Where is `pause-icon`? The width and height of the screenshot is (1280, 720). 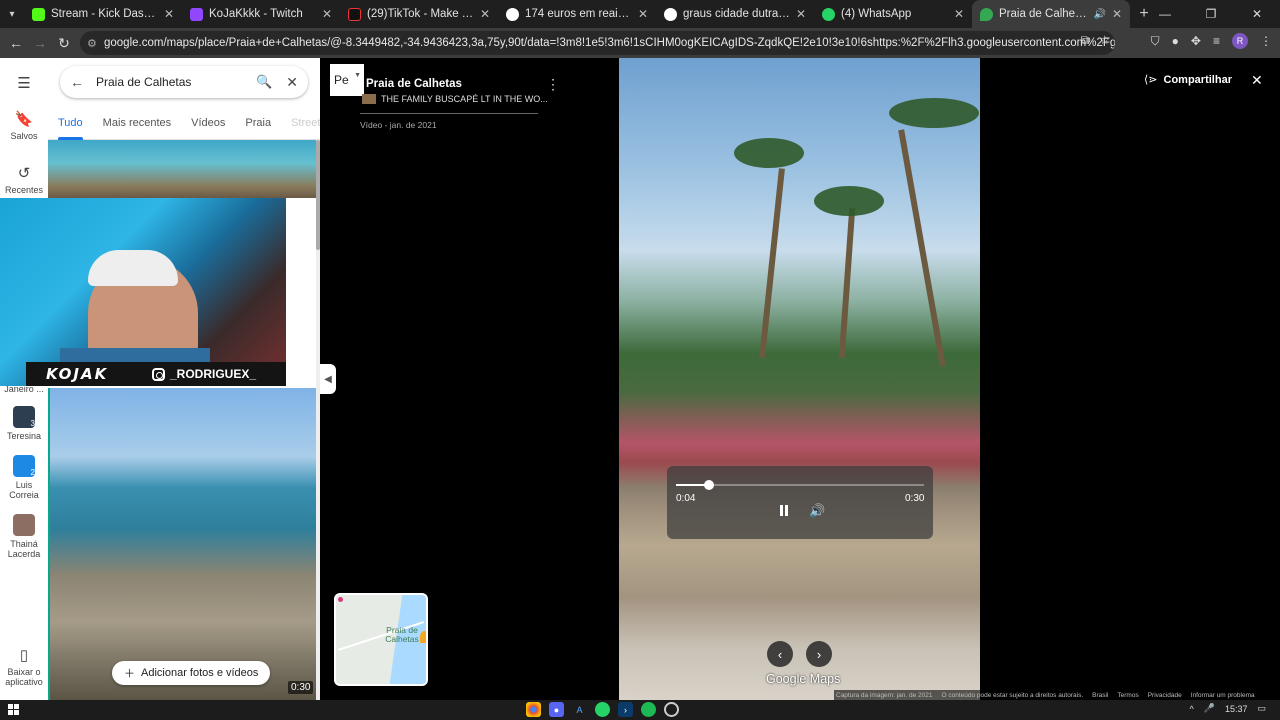 pause-icon is located at coordinates (784, 511).